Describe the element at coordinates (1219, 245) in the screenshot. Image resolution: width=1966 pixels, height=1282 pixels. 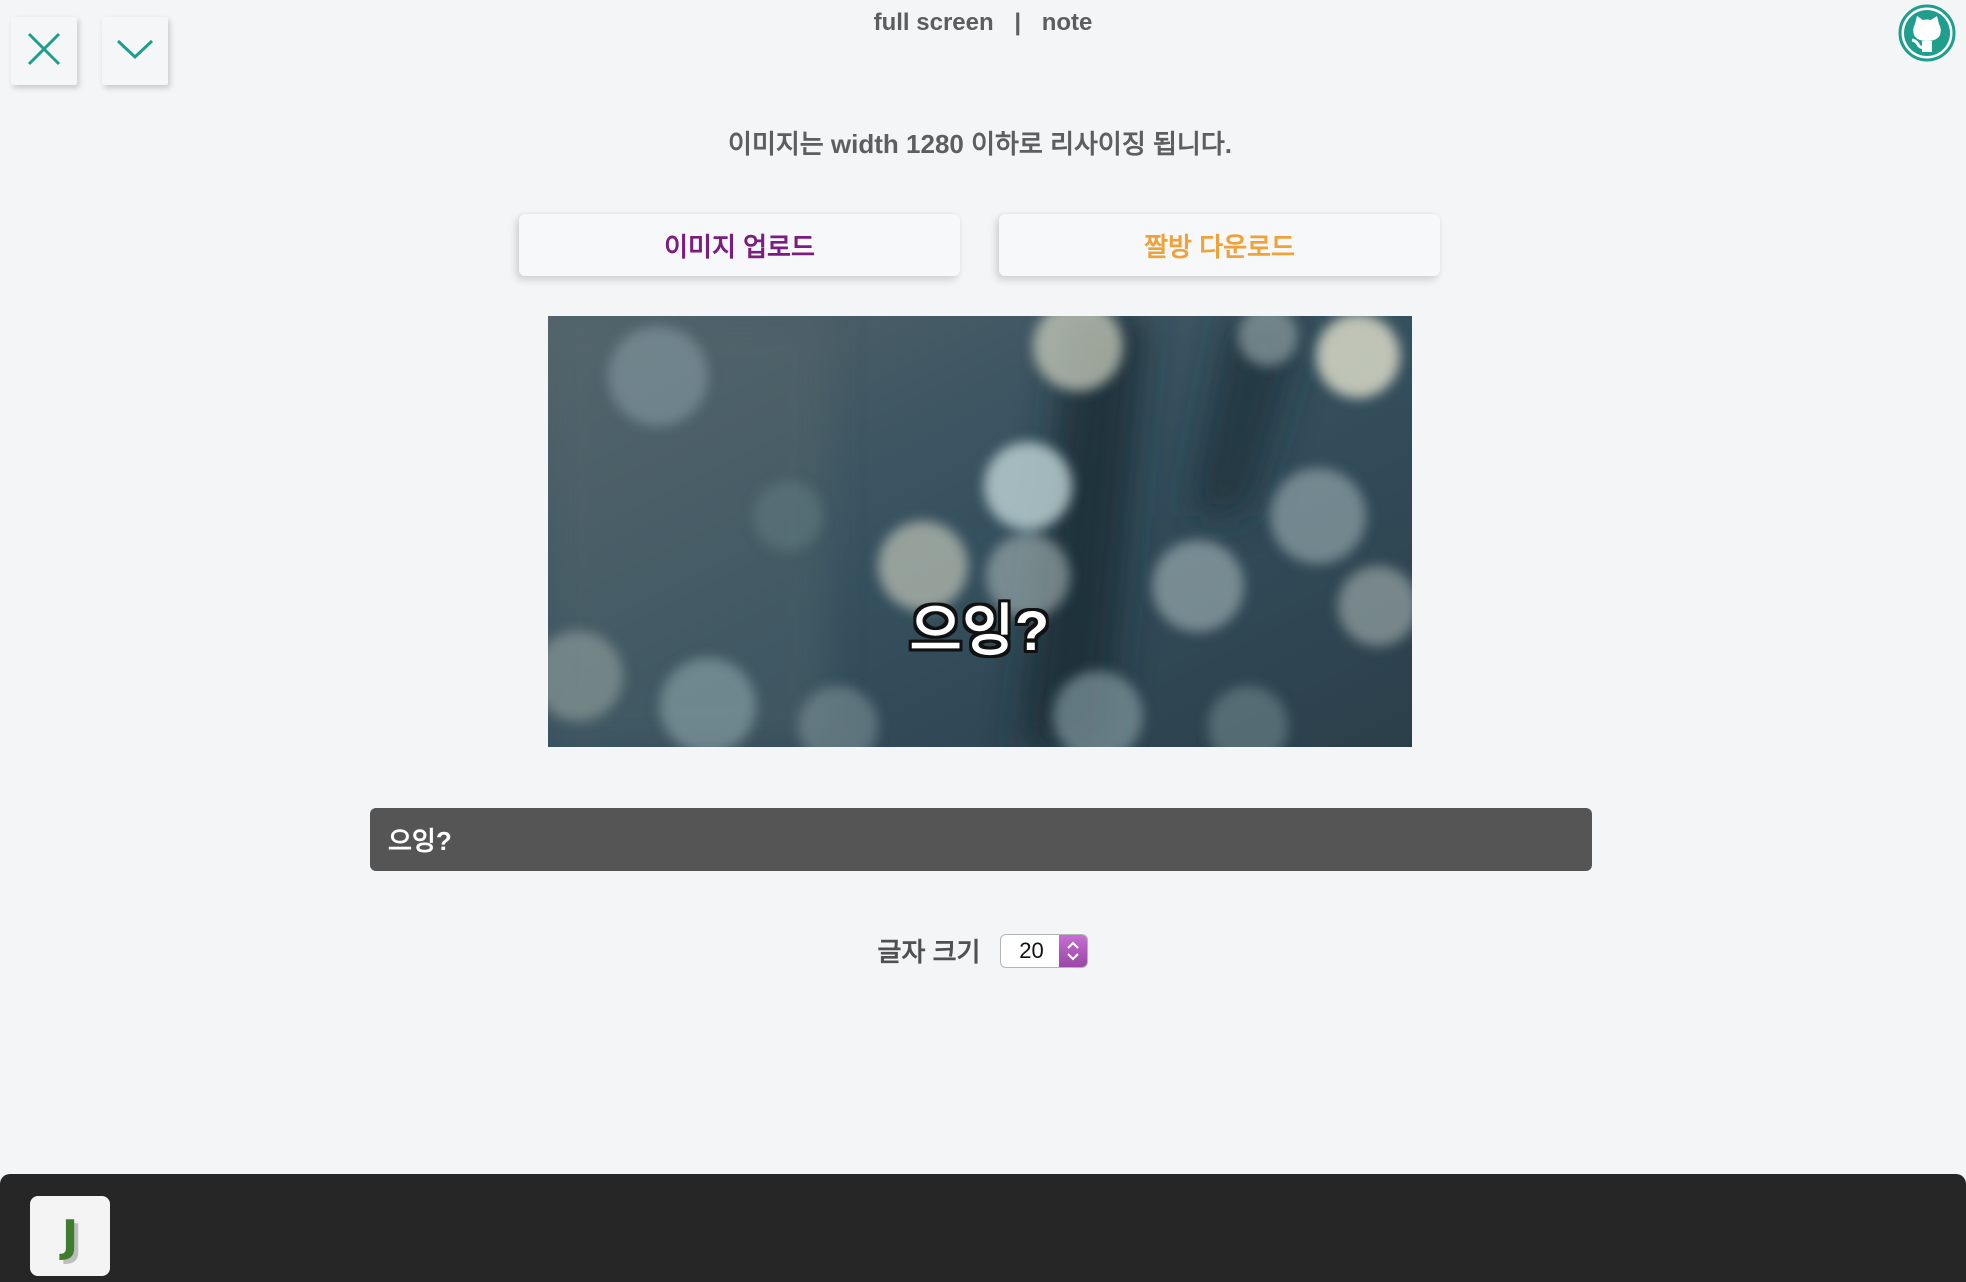
I see `meme-download-button: 짤방 다운로드` at that location.